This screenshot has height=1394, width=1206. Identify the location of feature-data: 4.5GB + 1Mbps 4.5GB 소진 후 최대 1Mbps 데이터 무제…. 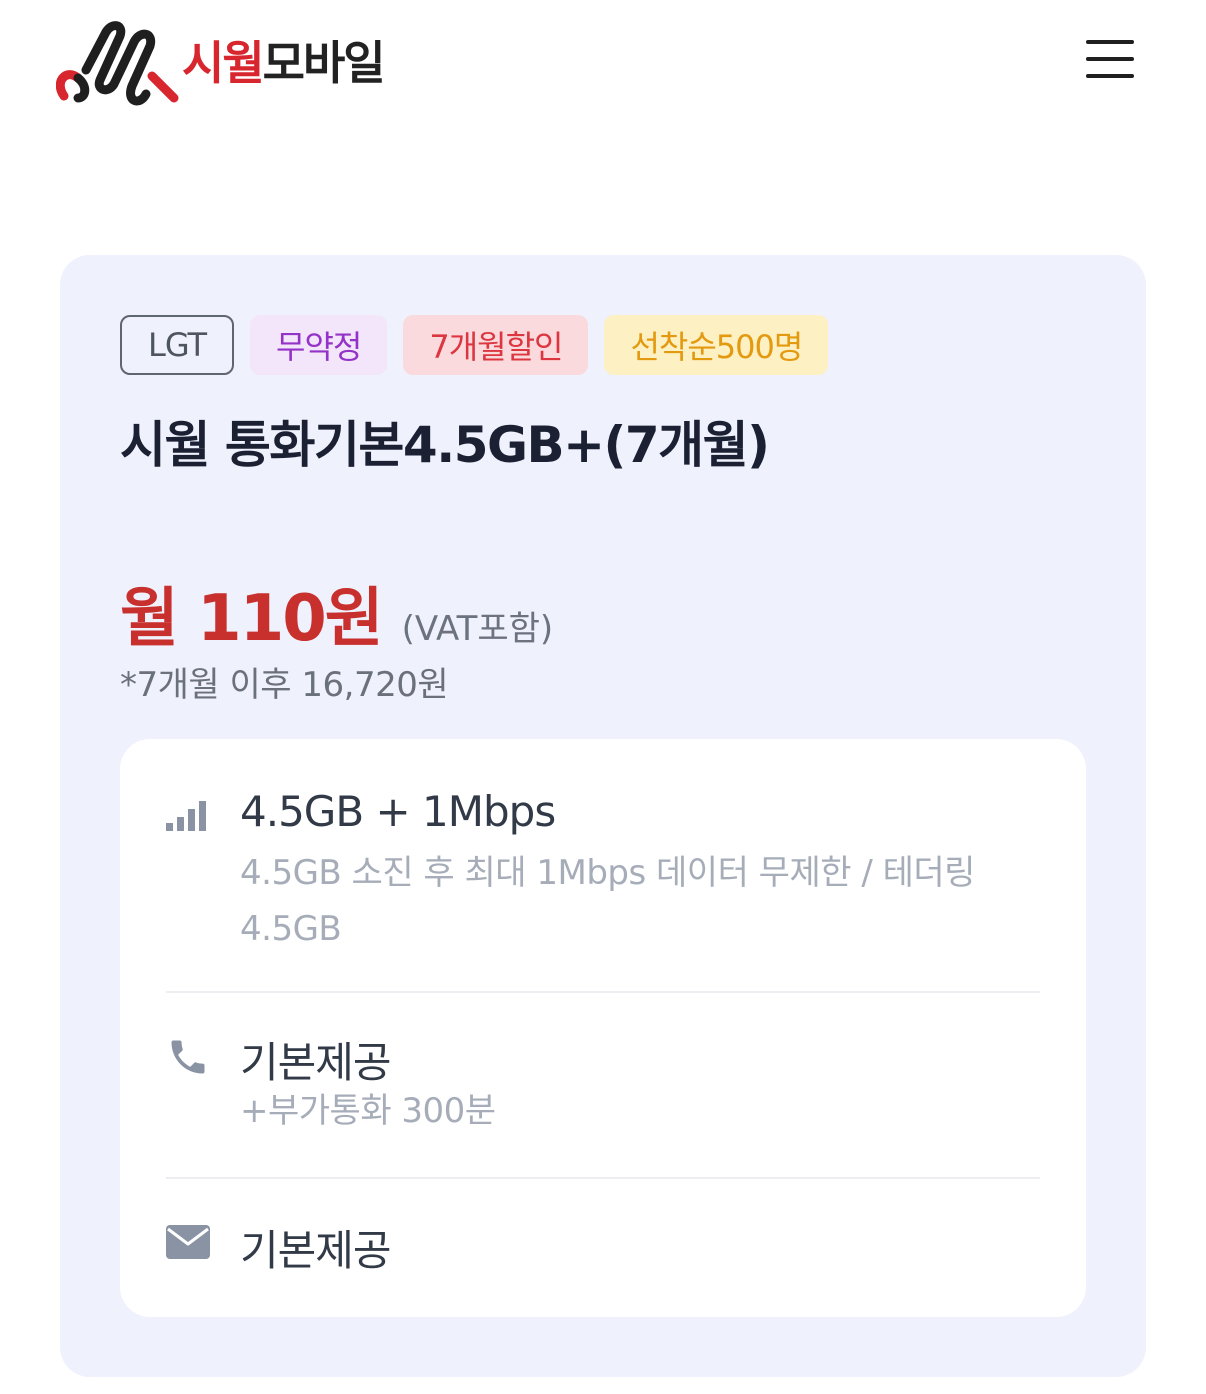
(603, 887).